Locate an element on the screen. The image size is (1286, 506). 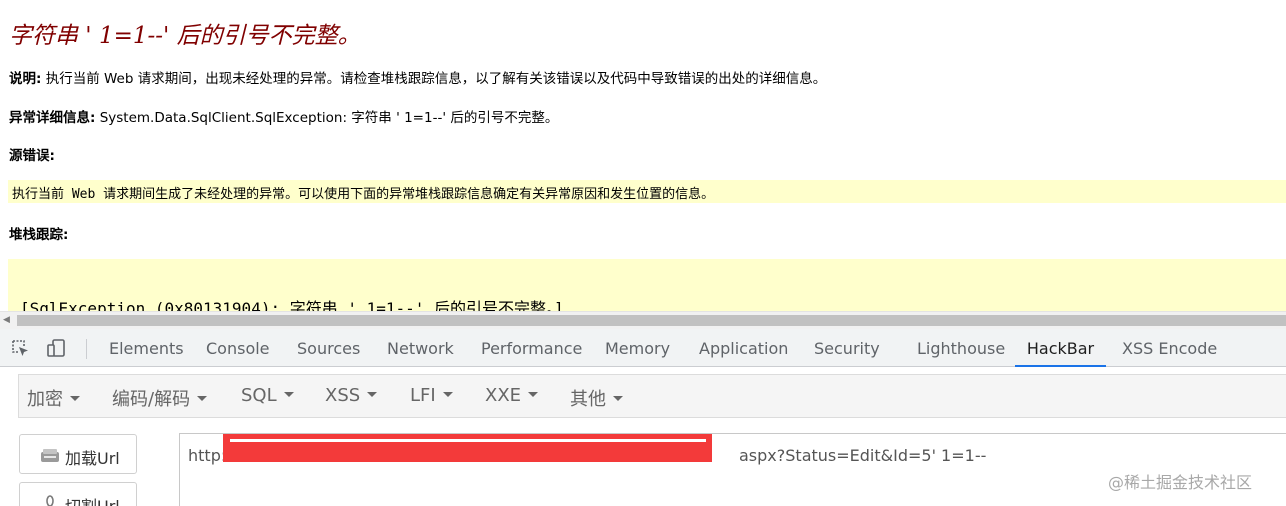
menu-encrypt-label: 加密 is located at coordinates (45, 399).